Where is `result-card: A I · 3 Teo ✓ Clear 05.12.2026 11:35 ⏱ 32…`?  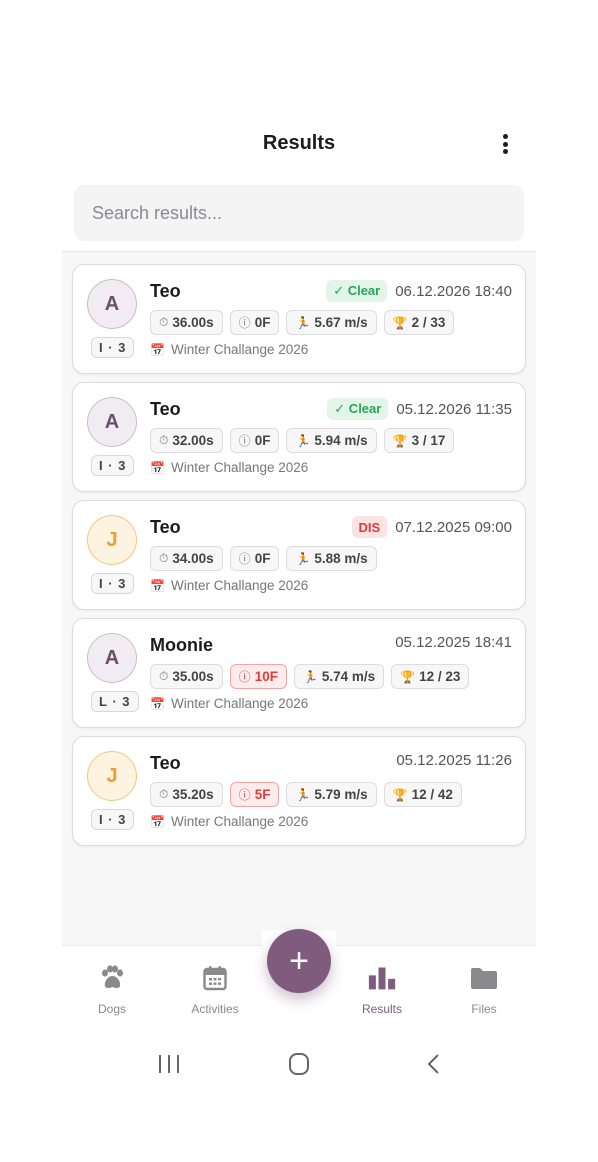 result-card: A I · 3 Teo ✓ Clear 05.12.2026 11:35 ⏱ 32… is located at coordinates (299, 437).